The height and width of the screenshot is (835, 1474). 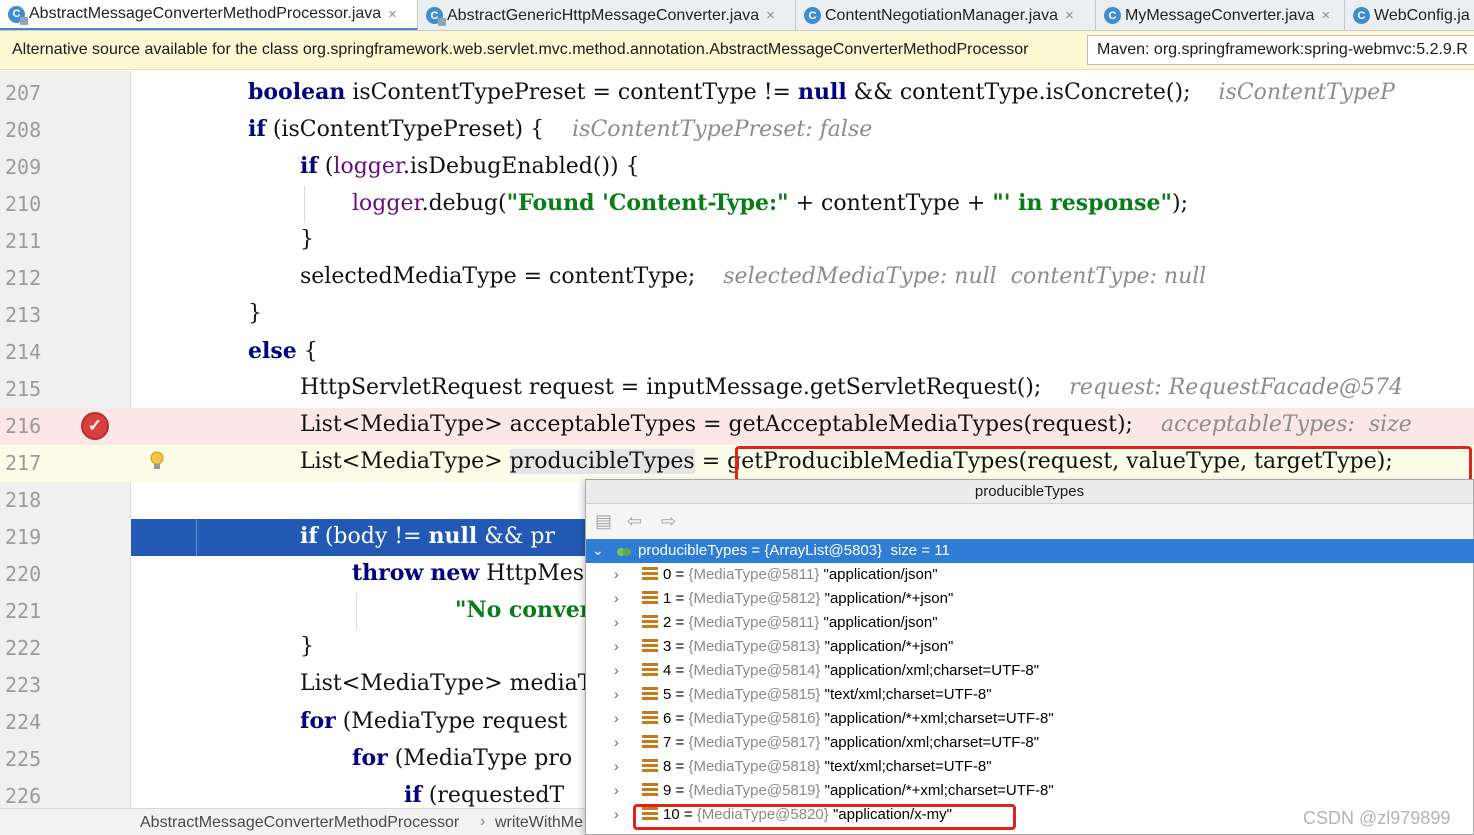 What do you see at coordinates (737, 352) in the screenshot?
I see `code-line-214: 214 else {` at bounding box center [737, 352].